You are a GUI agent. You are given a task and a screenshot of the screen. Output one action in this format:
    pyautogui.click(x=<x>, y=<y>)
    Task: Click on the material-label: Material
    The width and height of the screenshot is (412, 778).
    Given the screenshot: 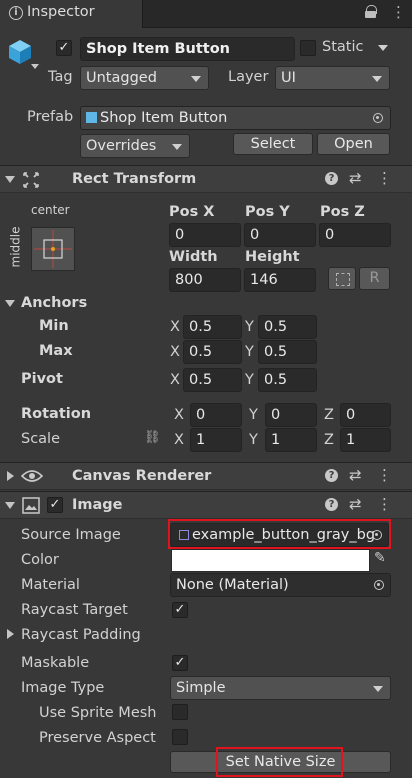 What is the action you would take?
    pyautogui.click(x=50, y=585)
    